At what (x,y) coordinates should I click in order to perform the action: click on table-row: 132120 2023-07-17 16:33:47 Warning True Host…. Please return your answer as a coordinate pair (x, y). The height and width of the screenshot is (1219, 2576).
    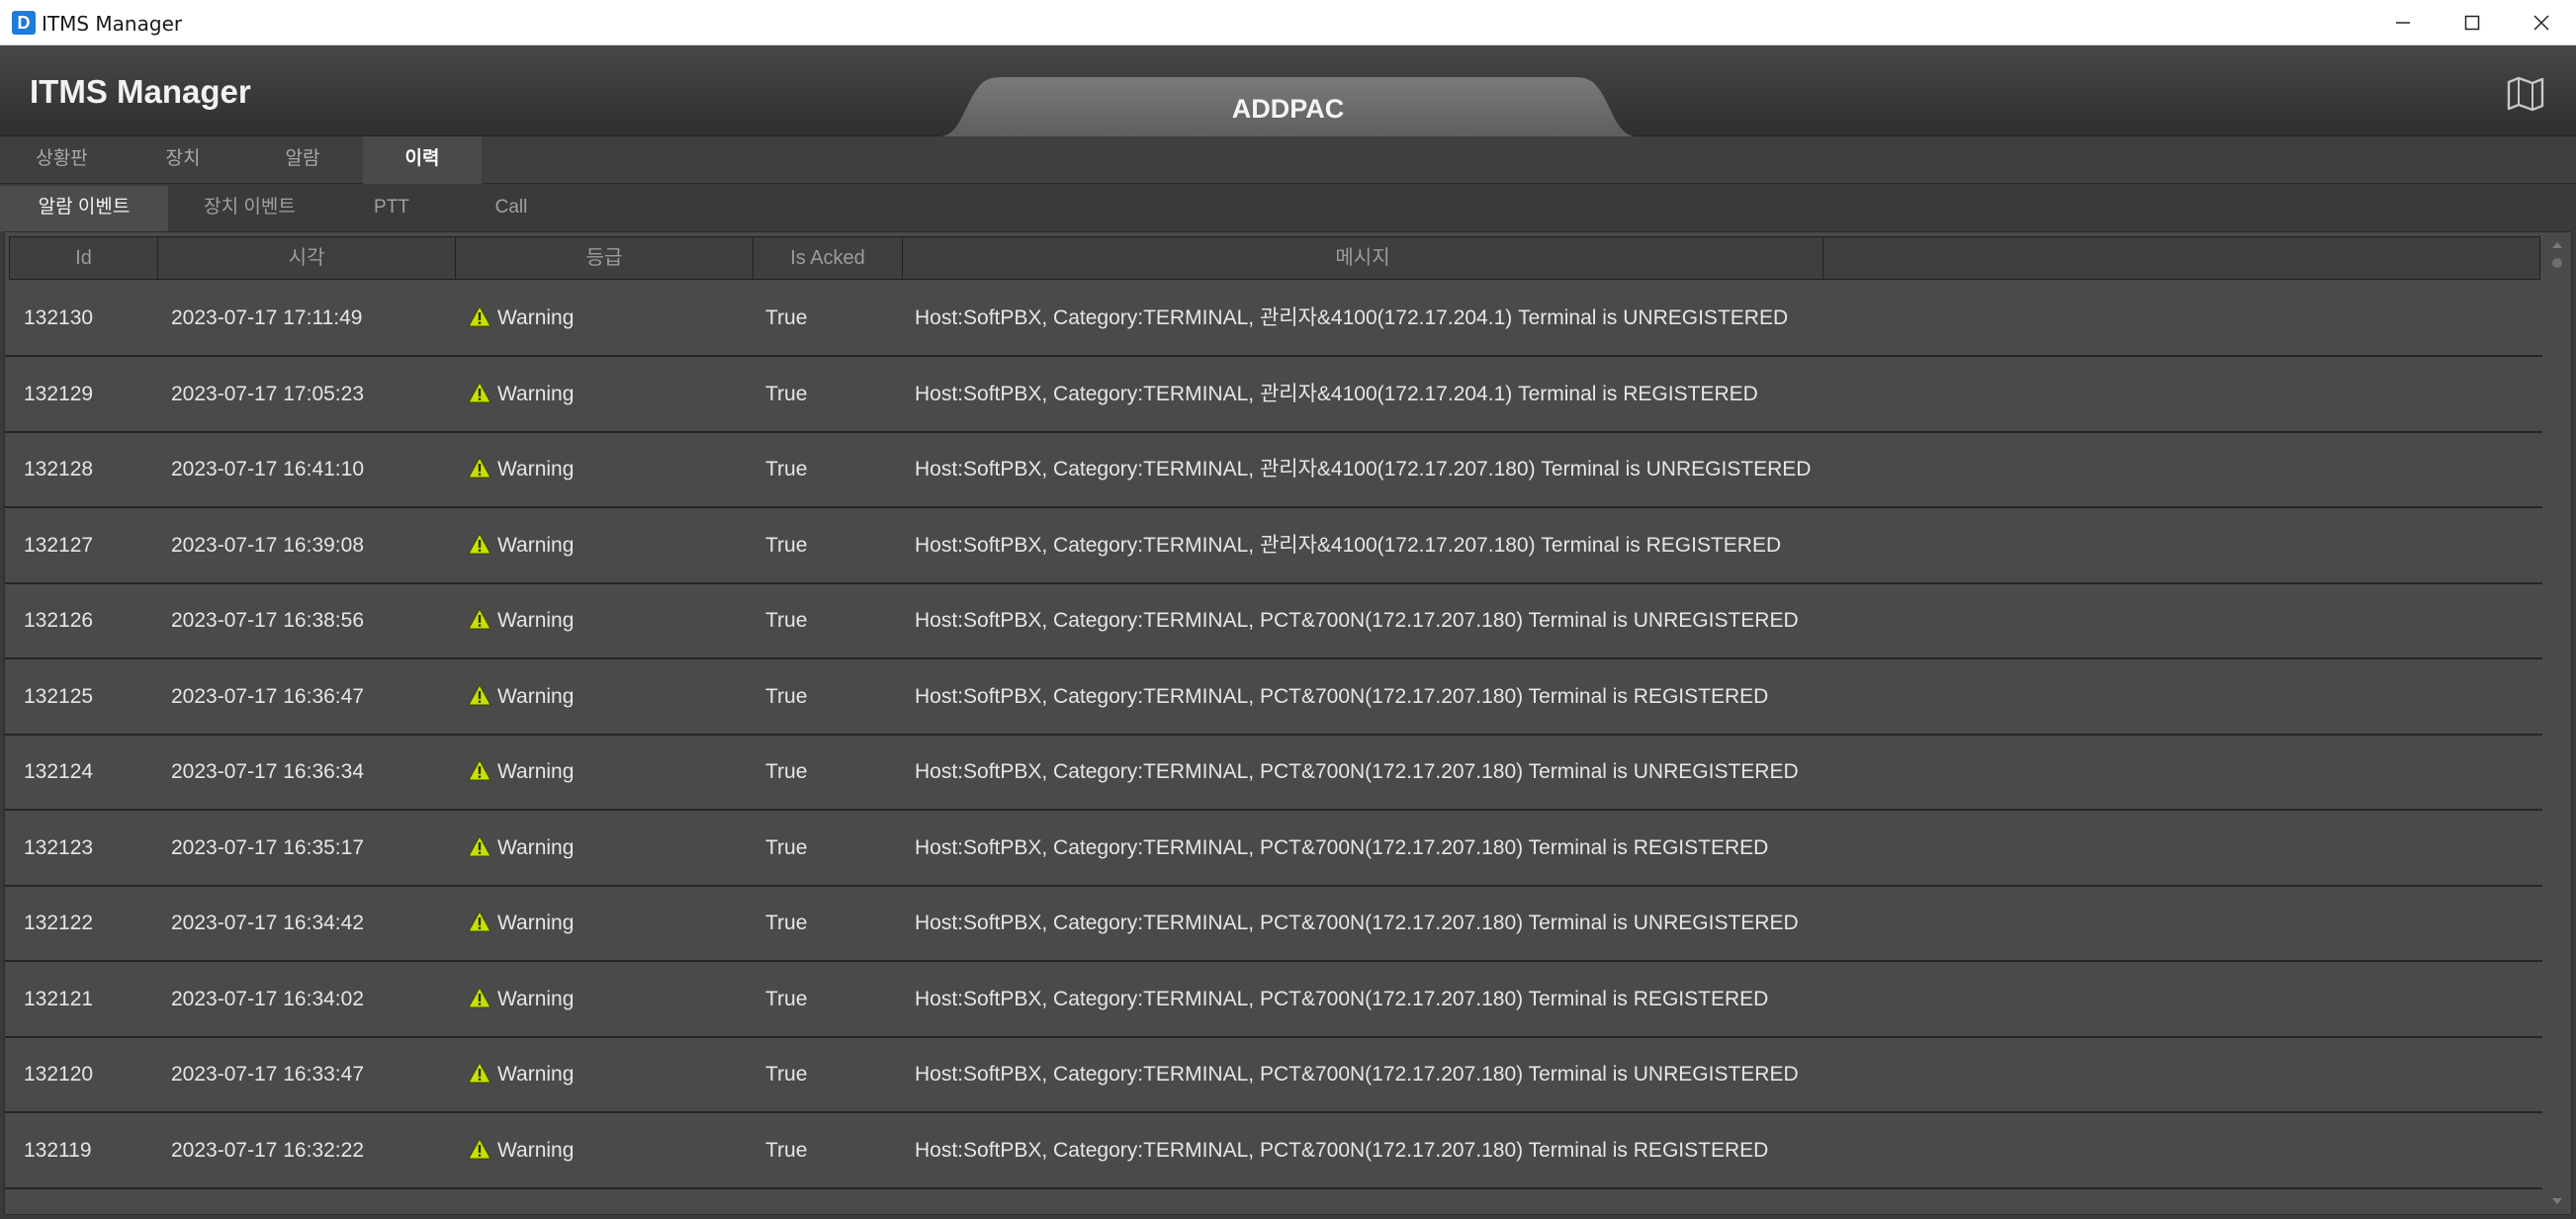
    Looking at the image, I should click on (1273, 1075).